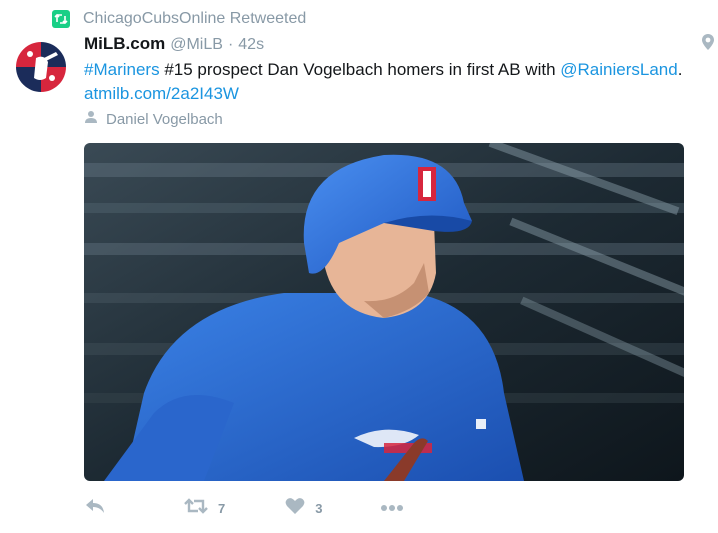  I want to click on retweet-icon, so click(196, 508).